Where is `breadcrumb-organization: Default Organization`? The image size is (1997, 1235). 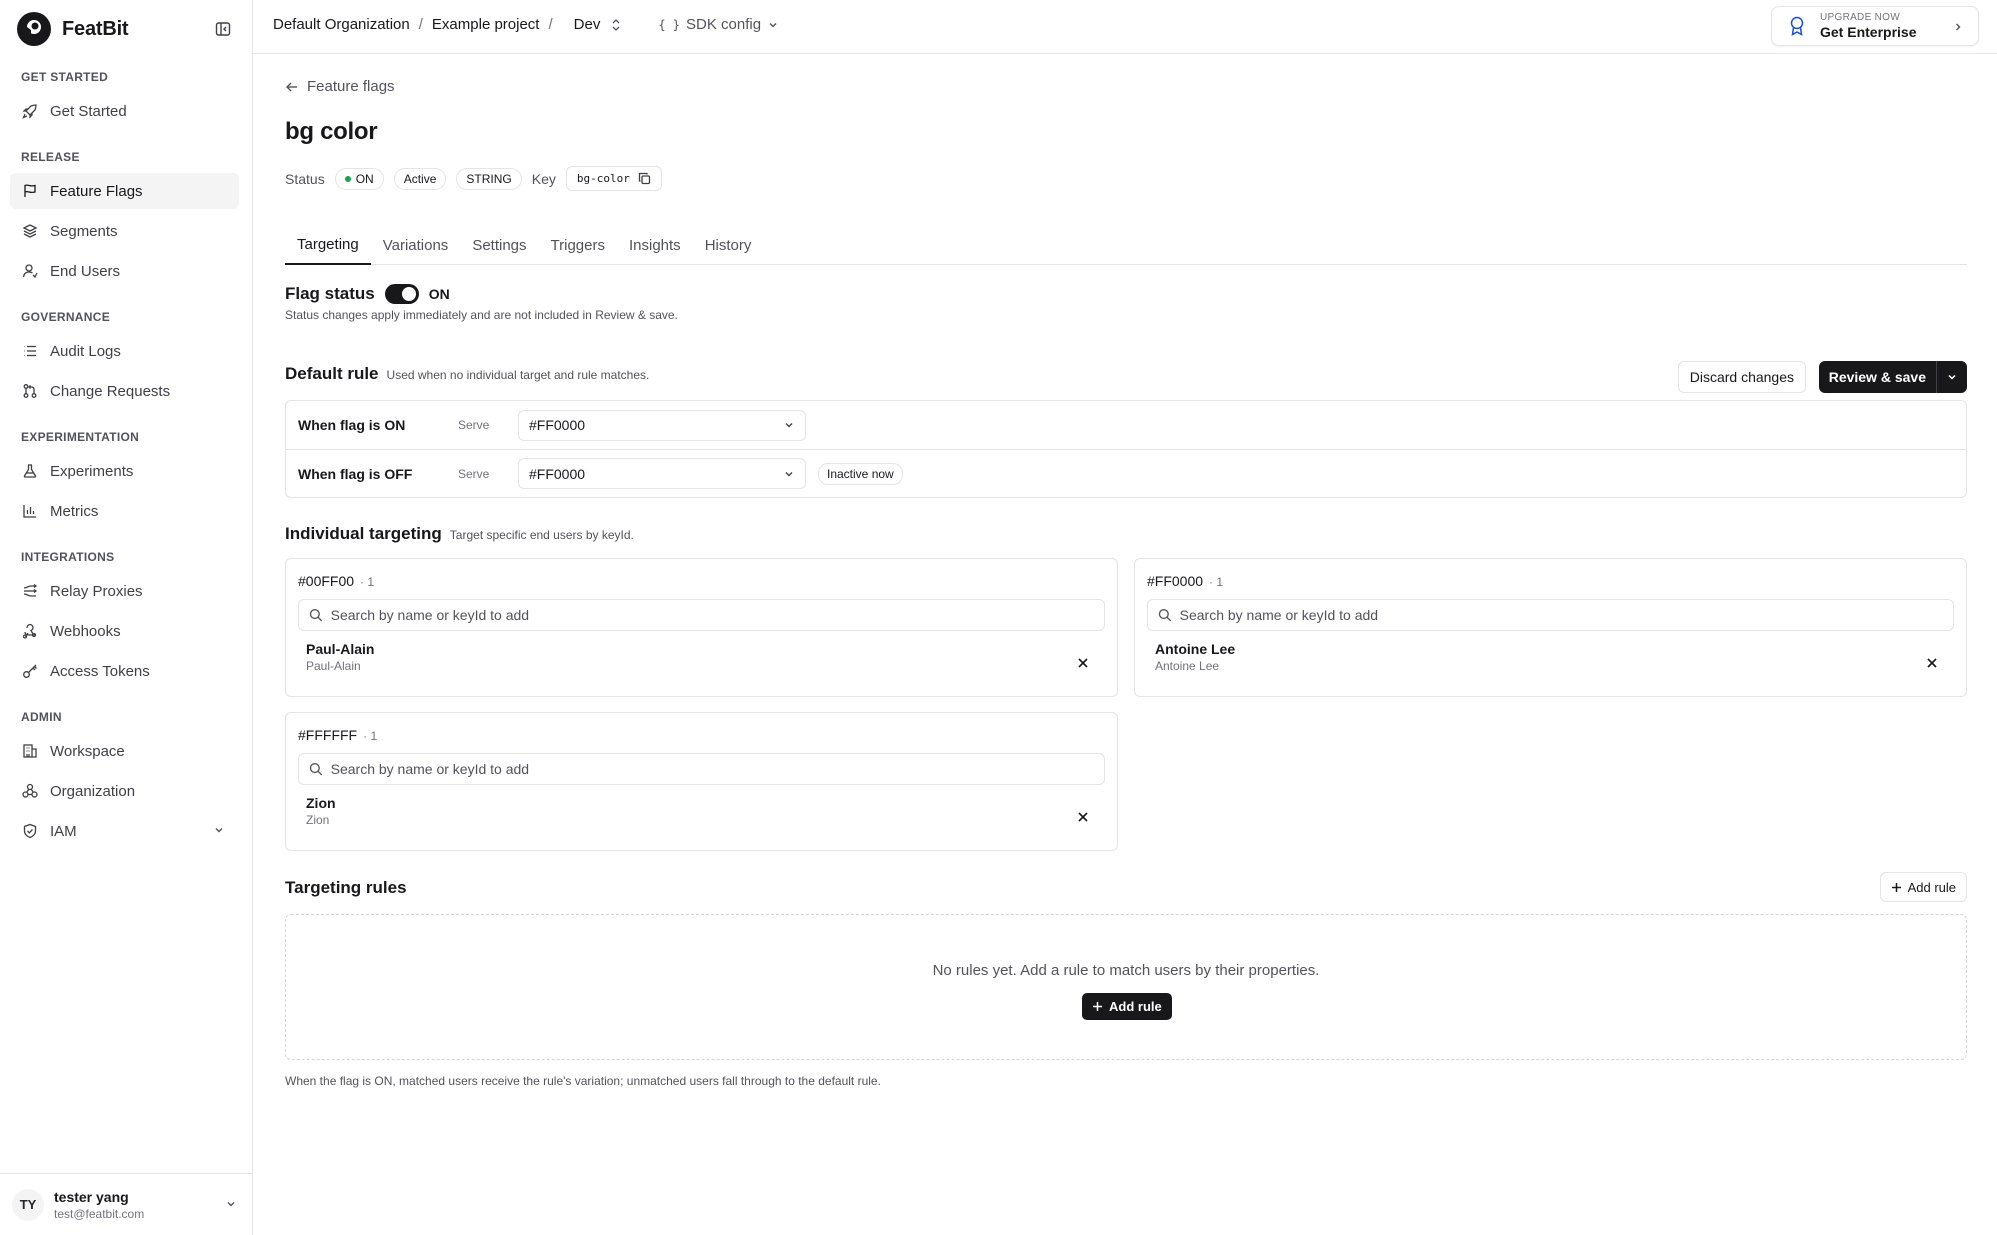 breadcrumb-organization: Default Organization is located at coordinates (341, 24).